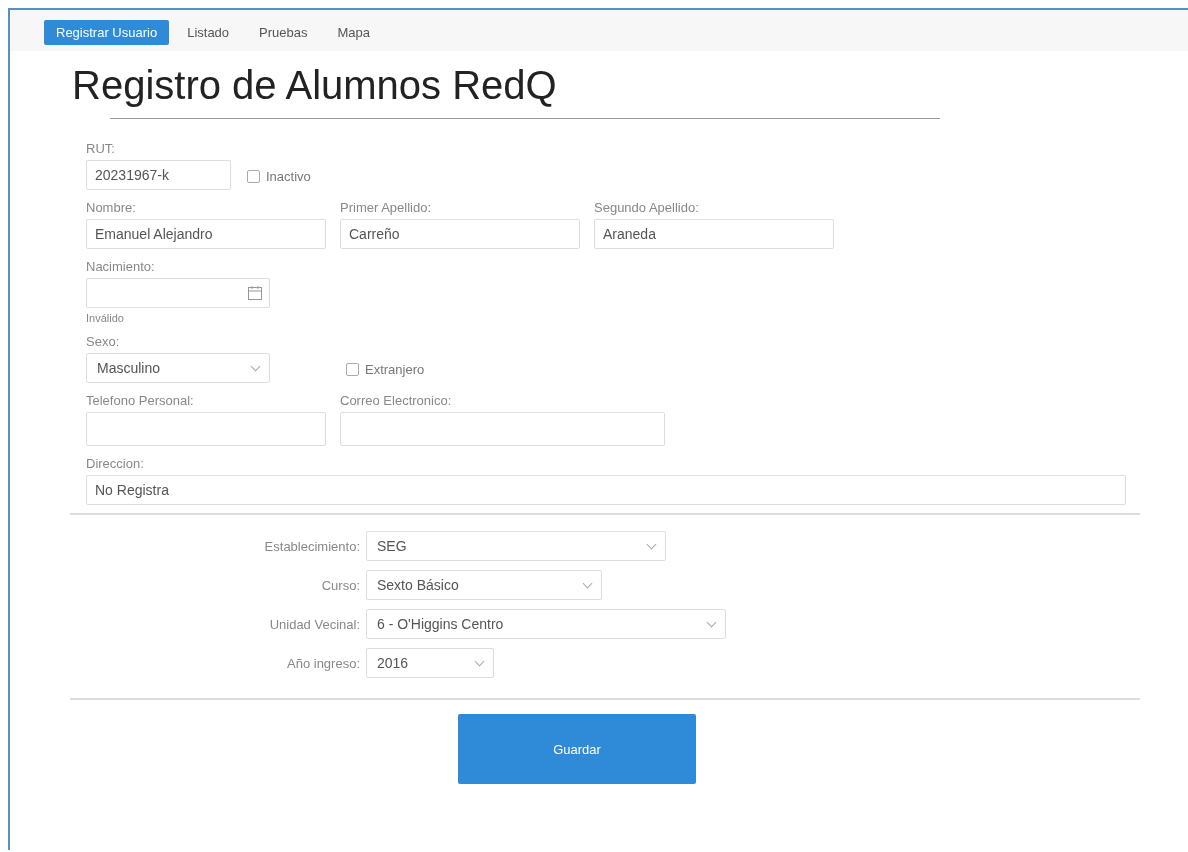 Image resolution: width=1188 pixels, height=852 pixels. I want to click on field-label: Establecimiento:, so click(312, 546).